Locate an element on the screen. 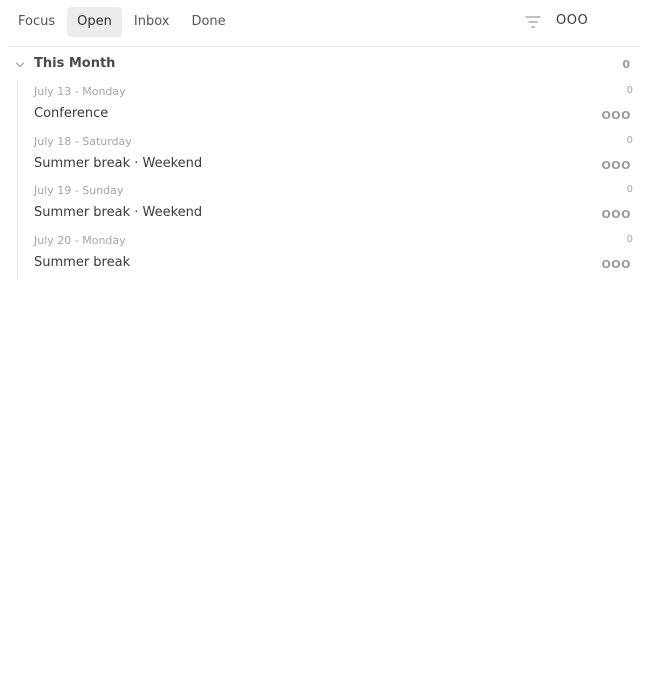  filter-icon is located at coordinates (533, 22).